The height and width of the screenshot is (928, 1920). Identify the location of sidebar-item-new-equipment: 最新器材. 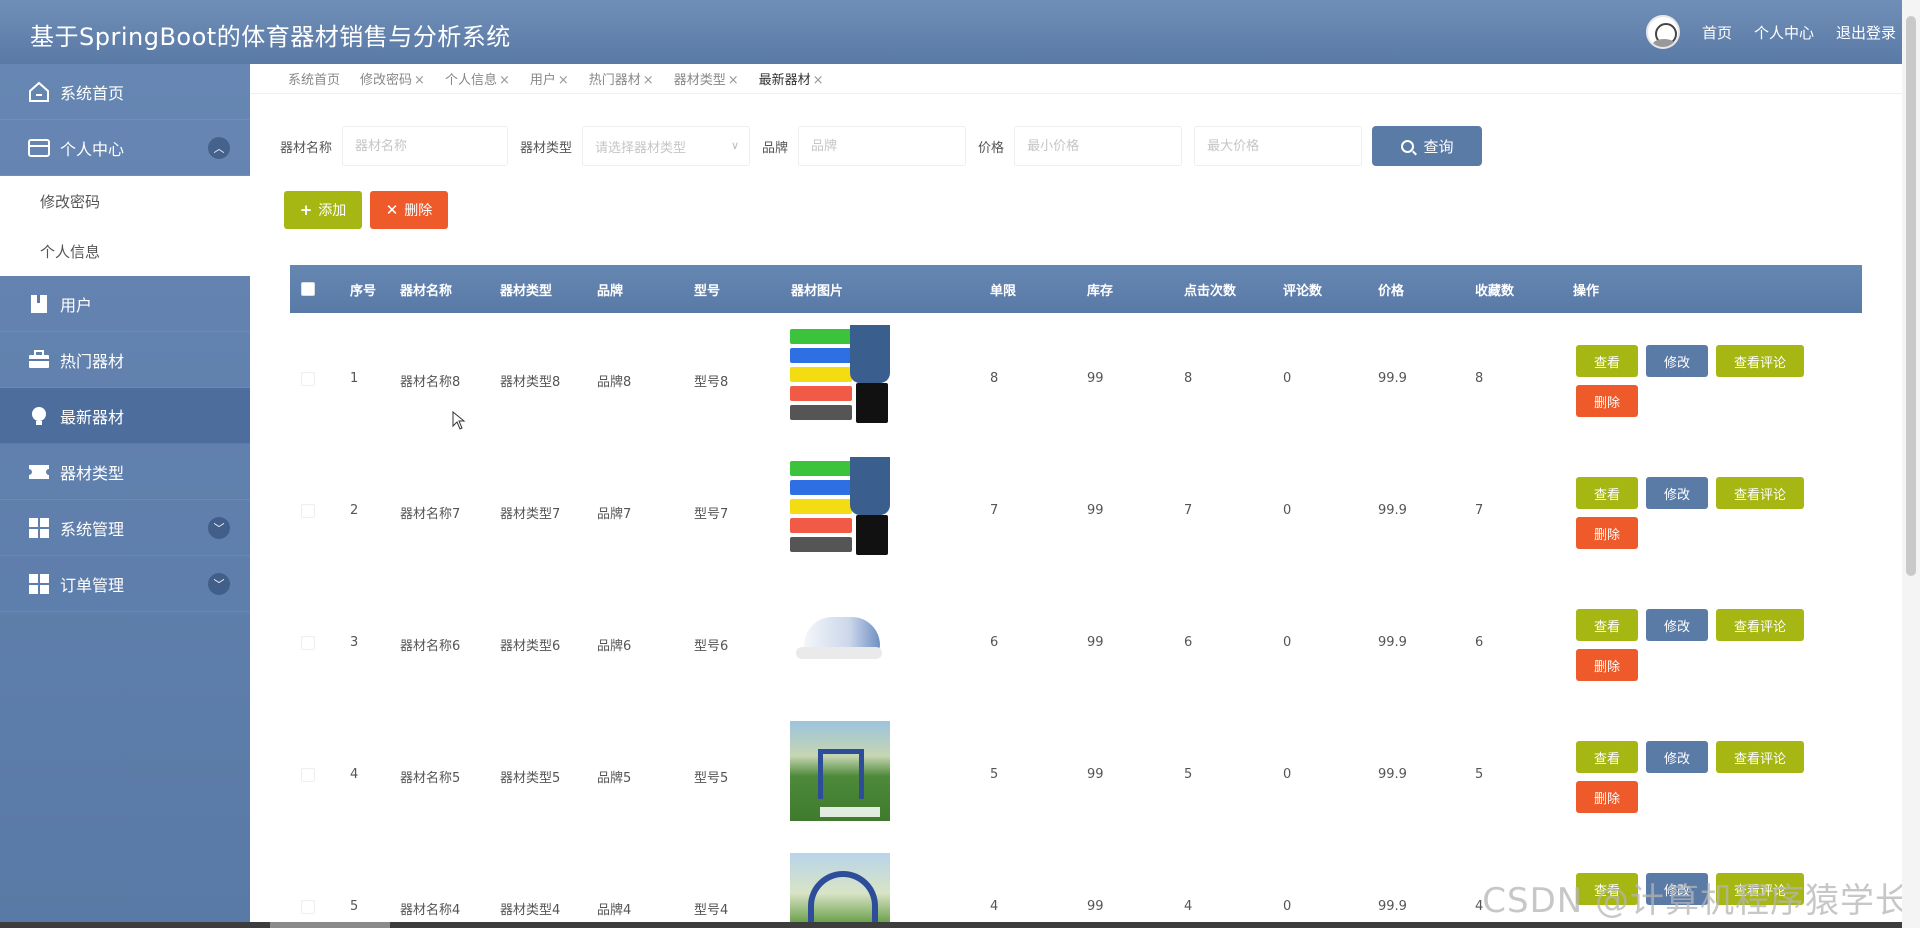
(125, 416).